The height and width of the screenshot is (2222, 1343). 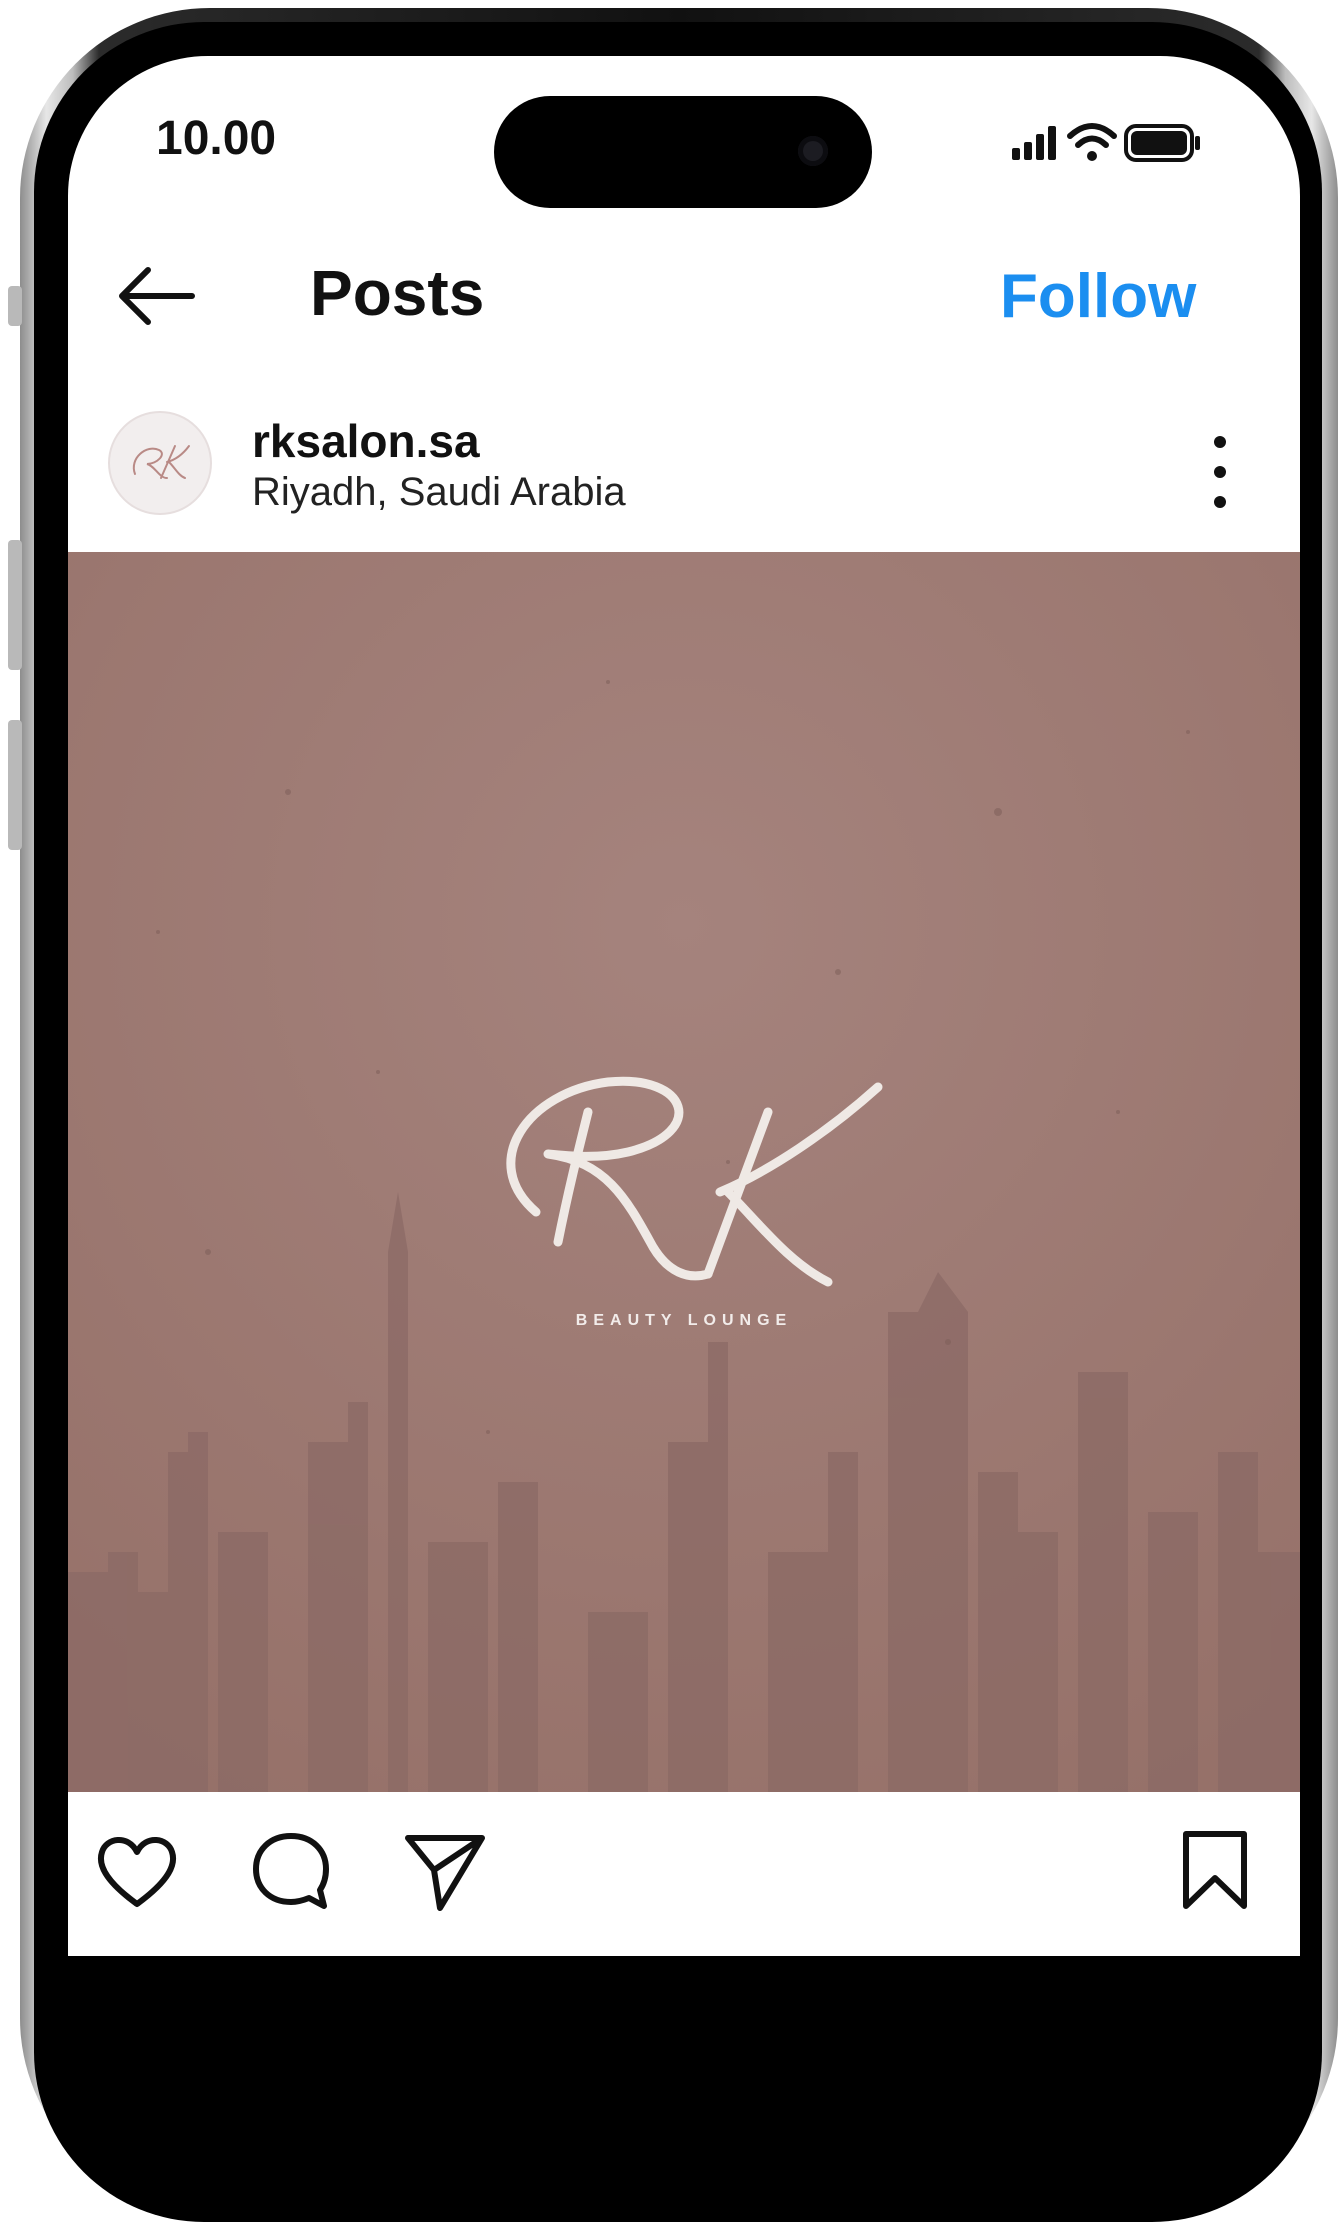 What do you see at coordinates (1215, 1871) in the screenshot?
I see `bookmark-icon` at bounding box center [1215, 1871].